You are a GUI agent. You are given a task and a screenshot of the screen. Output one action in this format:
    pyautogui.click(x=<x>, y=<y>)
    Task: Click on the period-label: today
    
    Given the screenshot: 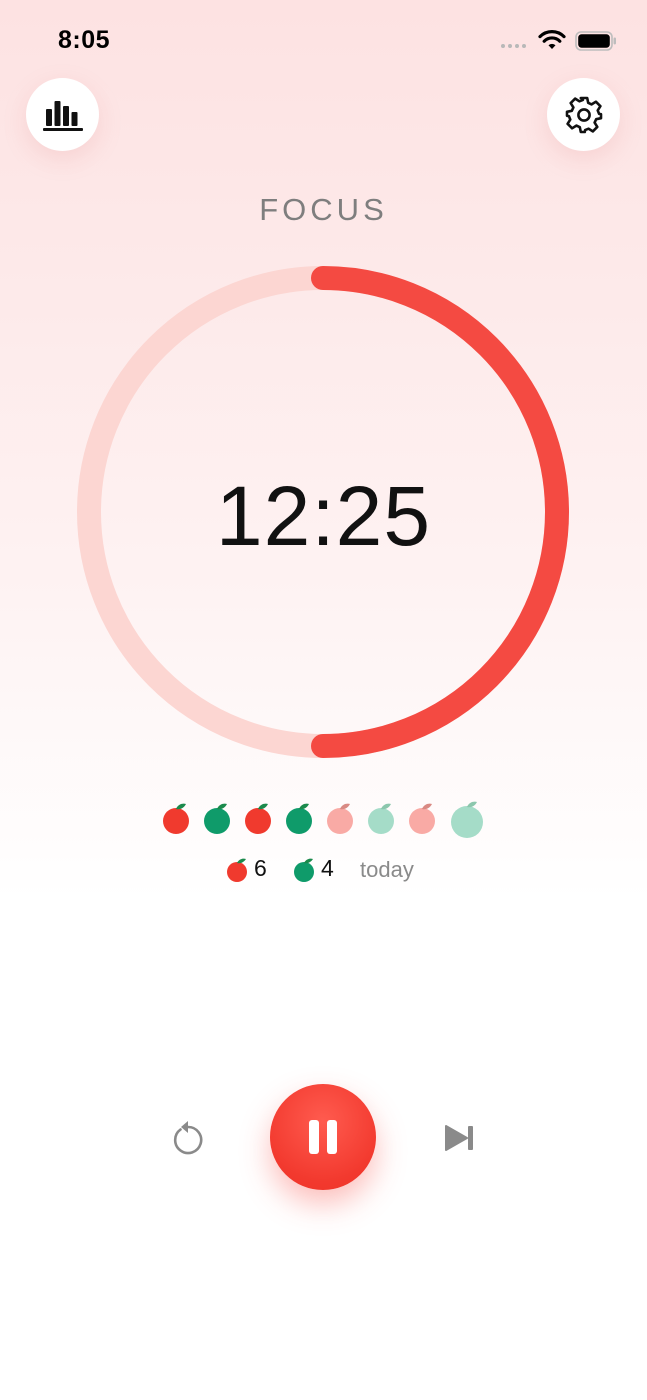 What is the action you would take?
    pyautogui.click(x=387, y=869)
    